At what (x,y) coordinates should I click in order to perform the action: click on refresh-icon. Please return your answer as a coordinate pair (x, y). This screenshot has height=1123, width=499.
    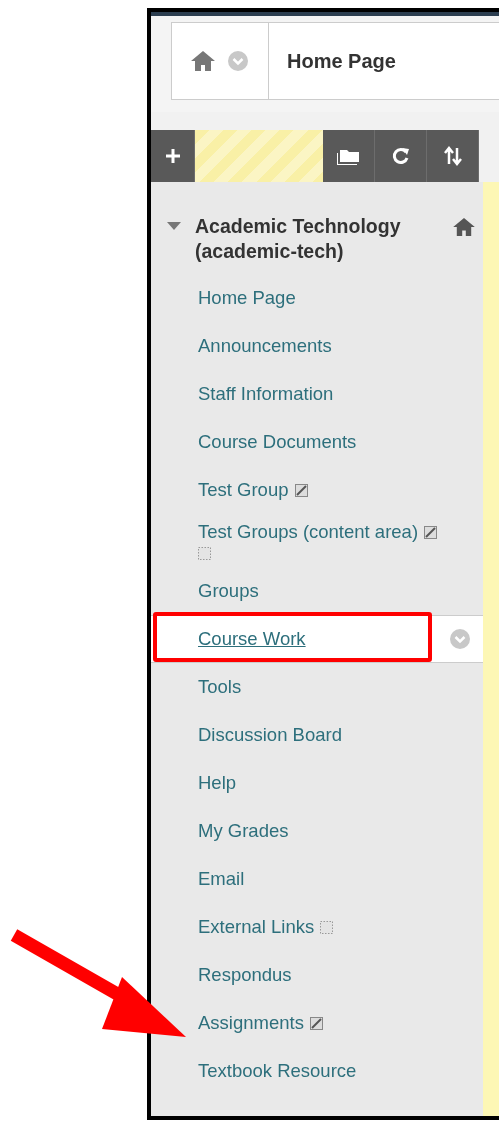
    Looking at the image, I should click on (400, 156).